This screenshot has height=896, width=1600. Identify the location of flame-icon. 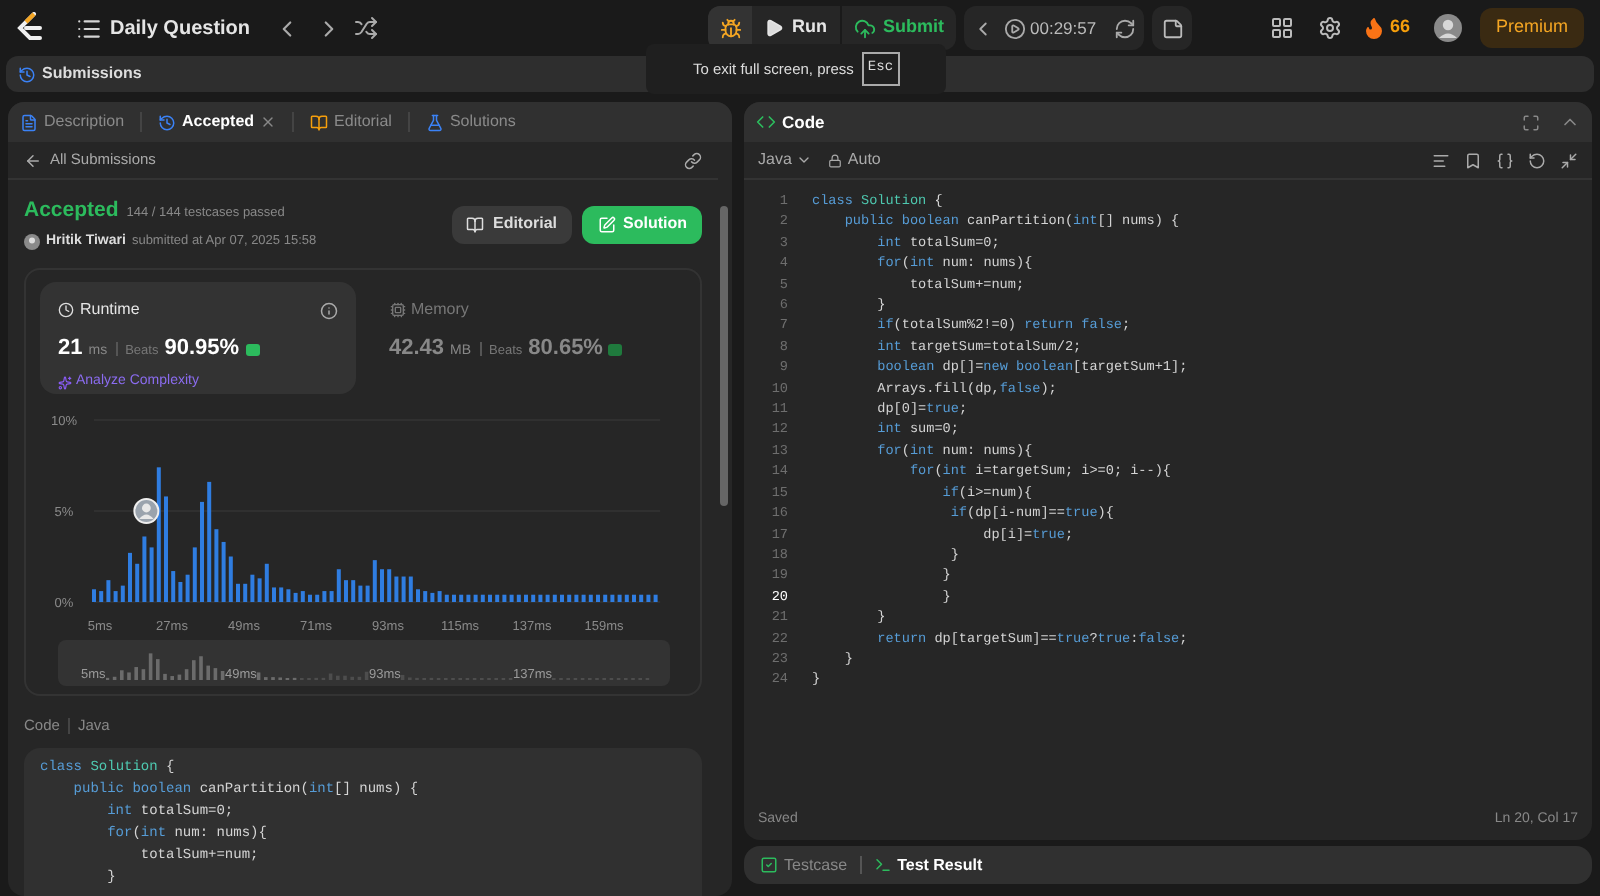
(1373, 28).